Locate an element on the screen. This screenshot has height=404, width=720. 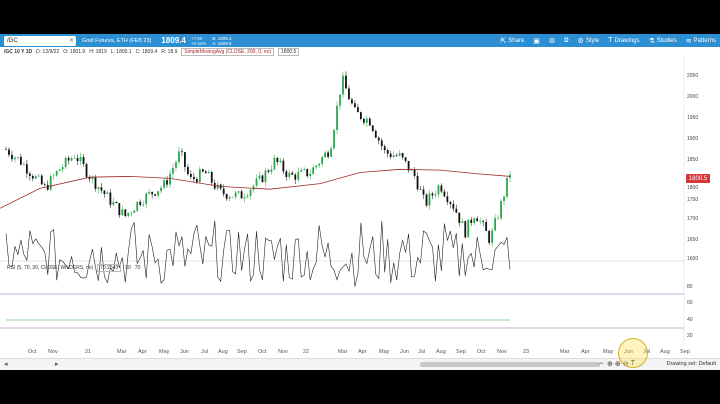
pan-icon: ⇔ is located at coordinates (601, 364).